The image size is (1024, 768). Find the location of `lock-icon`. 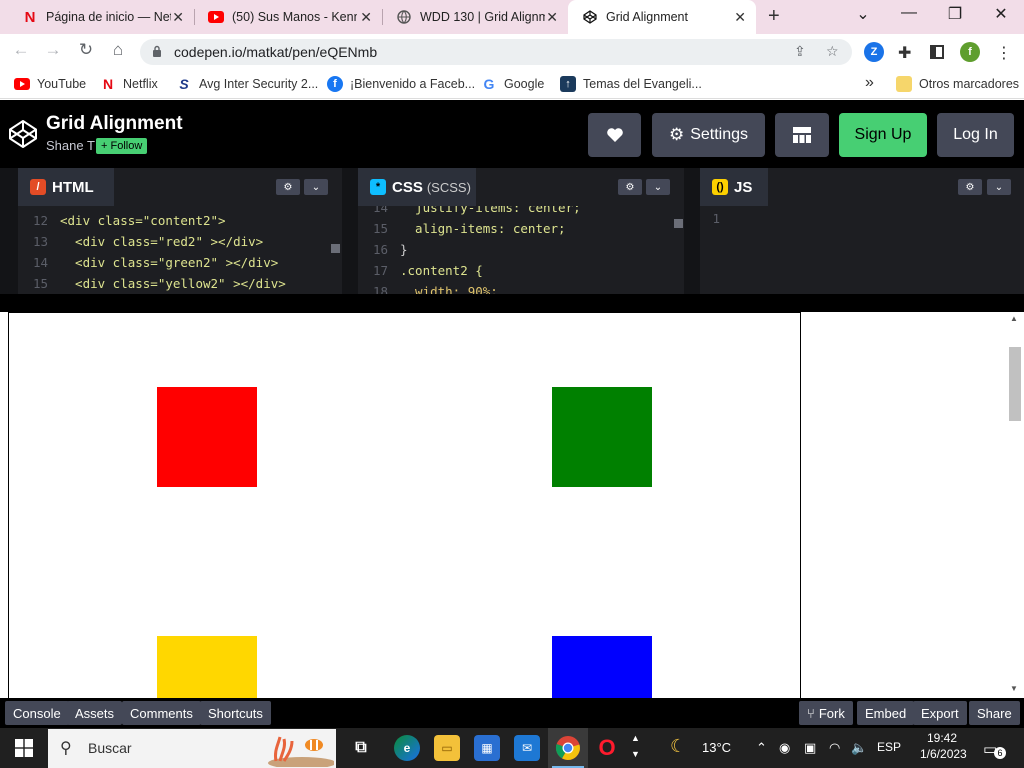

lock-icon is located at coordinates (157, 51).